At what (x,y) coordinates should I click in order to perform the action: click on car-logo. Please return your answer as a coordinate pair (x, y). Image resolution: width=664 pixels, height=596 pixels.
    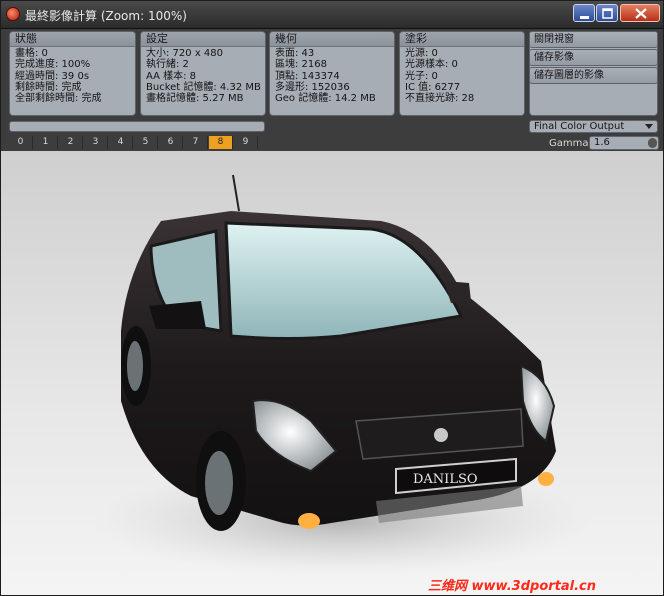
    Looking at the image, I should click on (441, 435).